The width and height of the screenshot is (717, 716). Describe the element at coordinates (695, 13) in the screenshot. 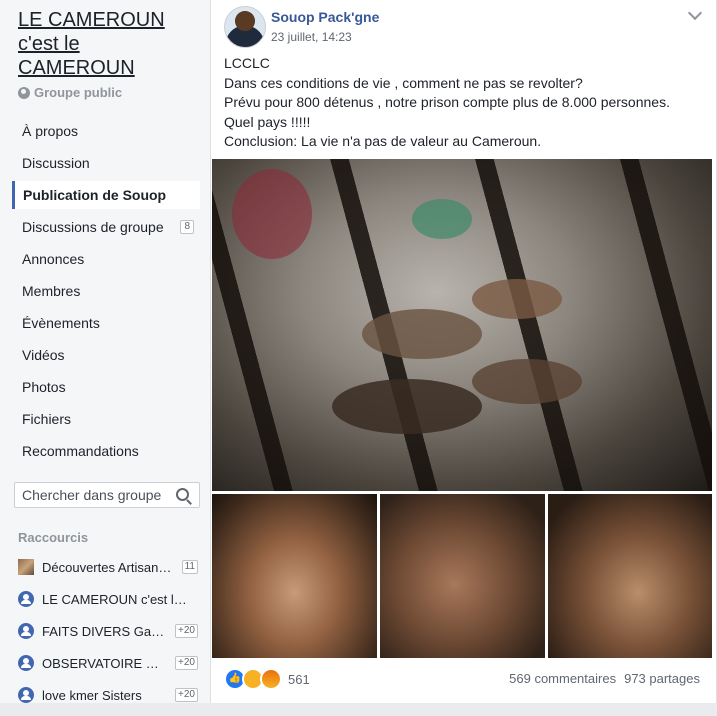

I see `post-options-chevron-icon` at that location.